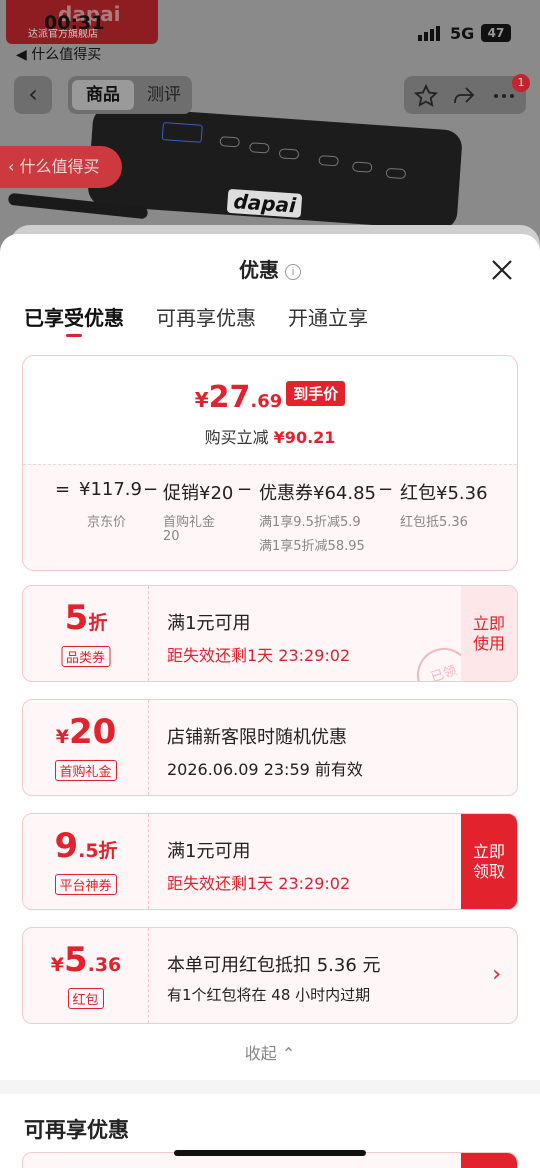 Image resolution: width=540 pixels, height=1168 pixels. What do you see at coordinates (259, 270) in the screenshot?
I see `sheet-title-text: 优惠` at bounding box center [259, 270].